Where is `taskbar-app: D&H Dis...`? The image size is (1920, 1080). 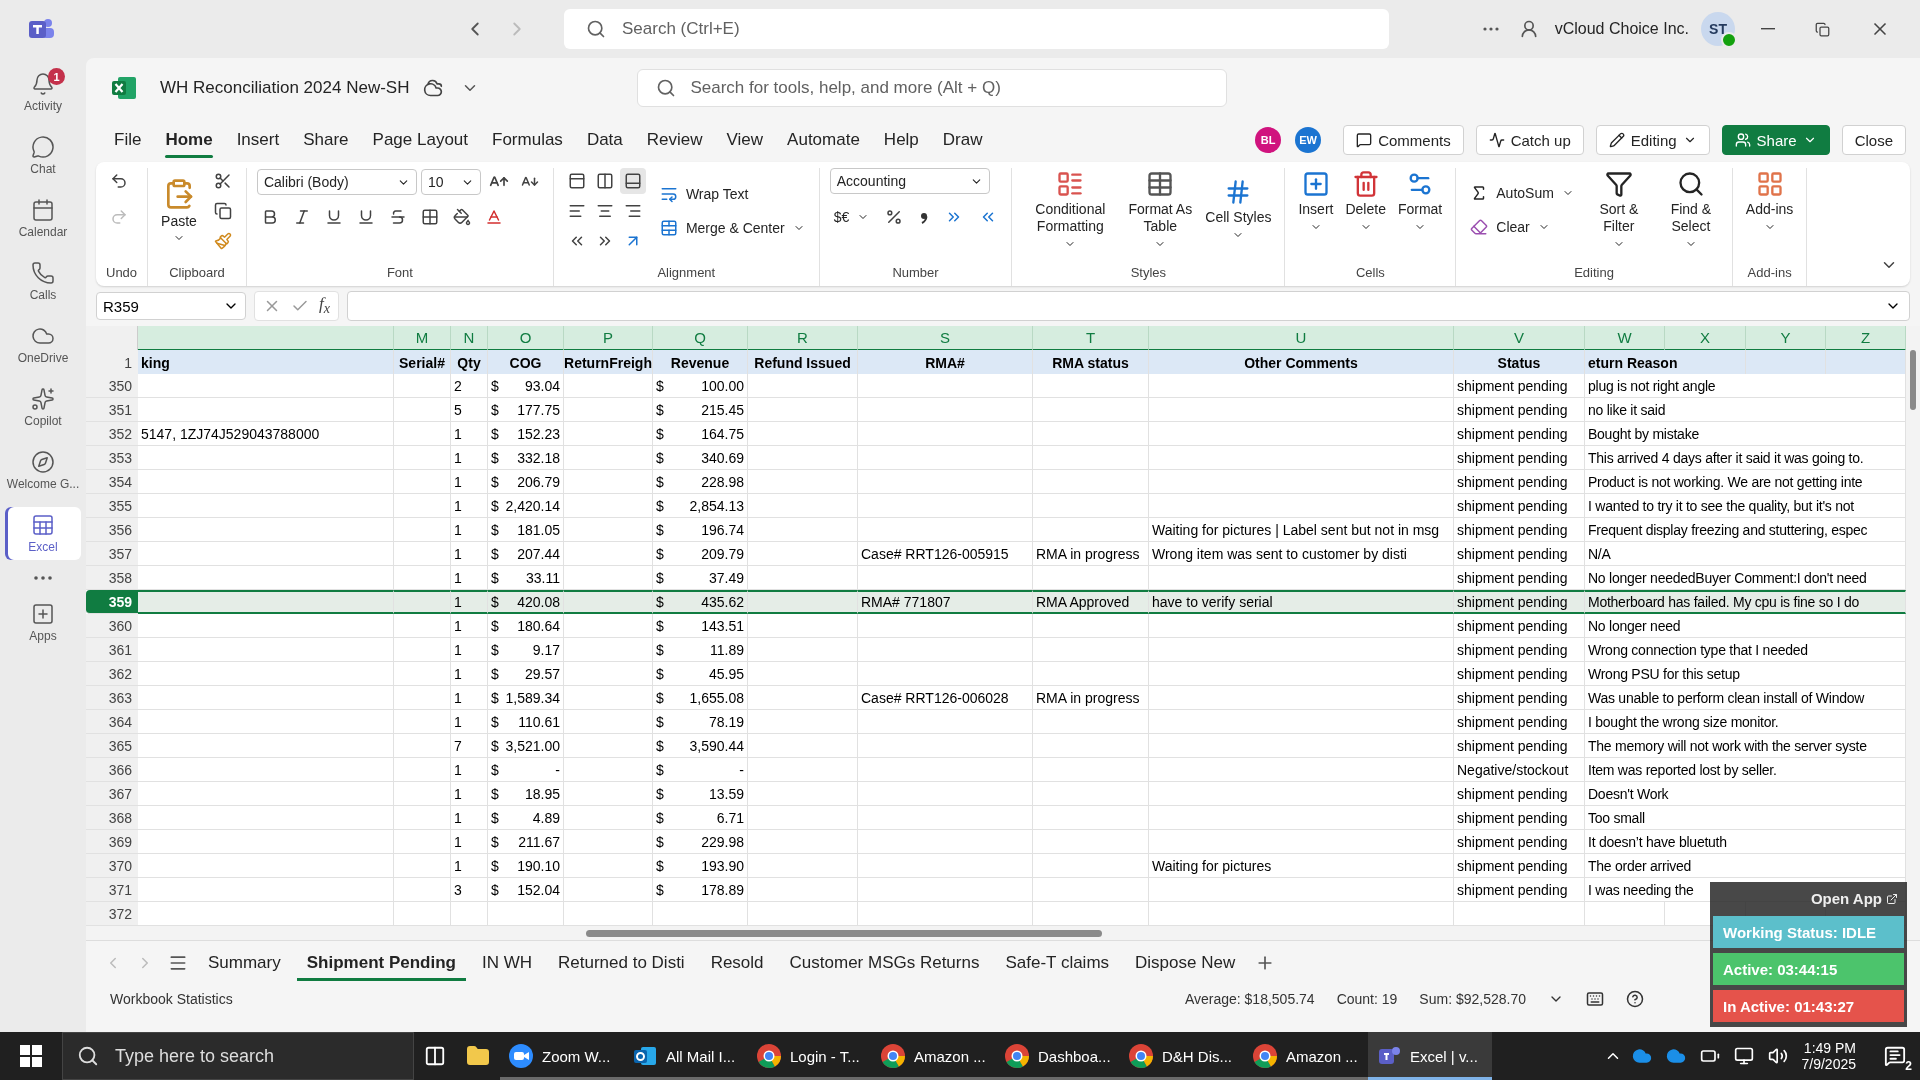 taskbar-app: D&H Dis... is located at coordinates (1182, 1056).